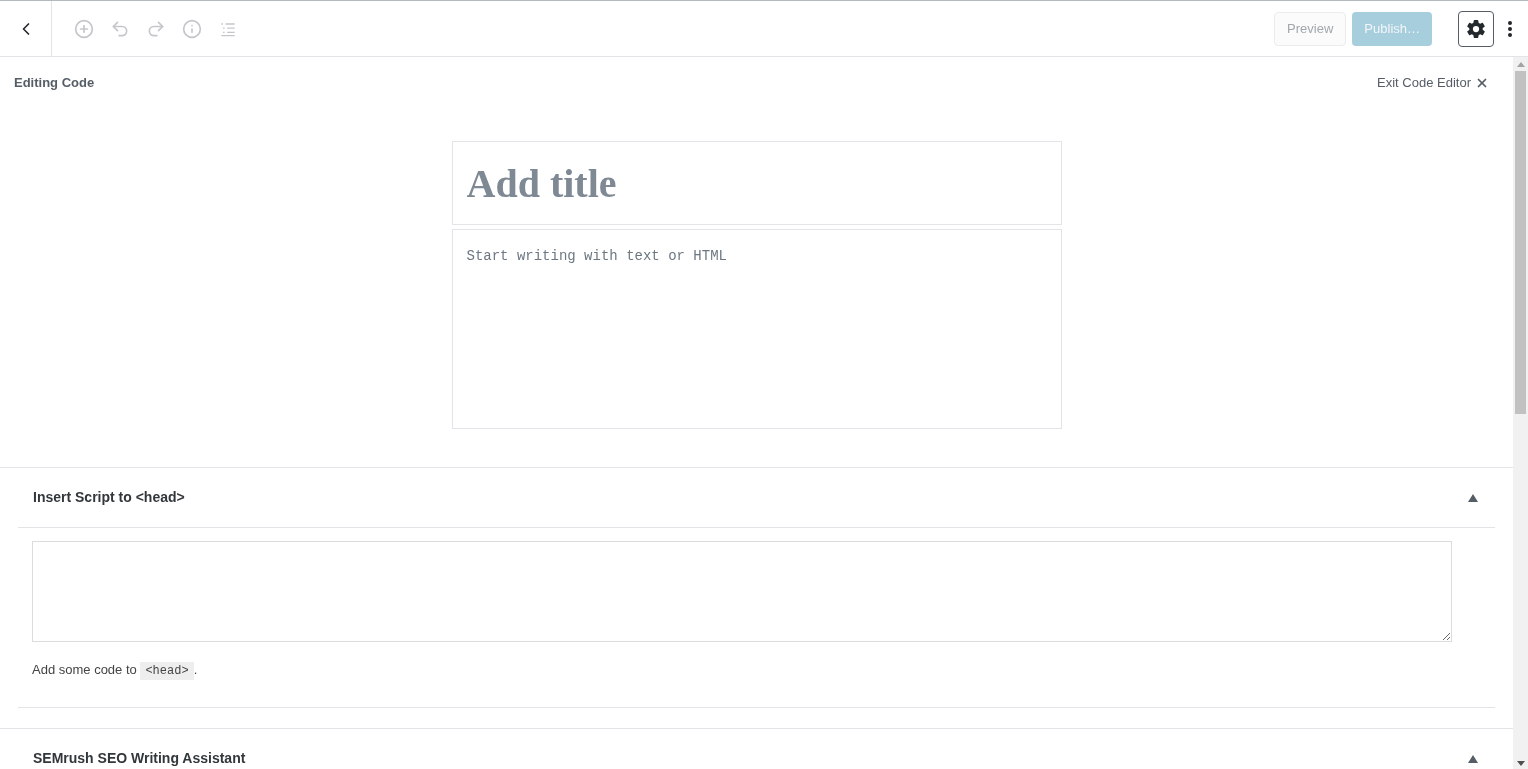 The width and height of the screenshot is (1528, 769). Describe the element at coordinates (1520, 242) in the screenshot. I see `scrollbar-thumb` at that location.